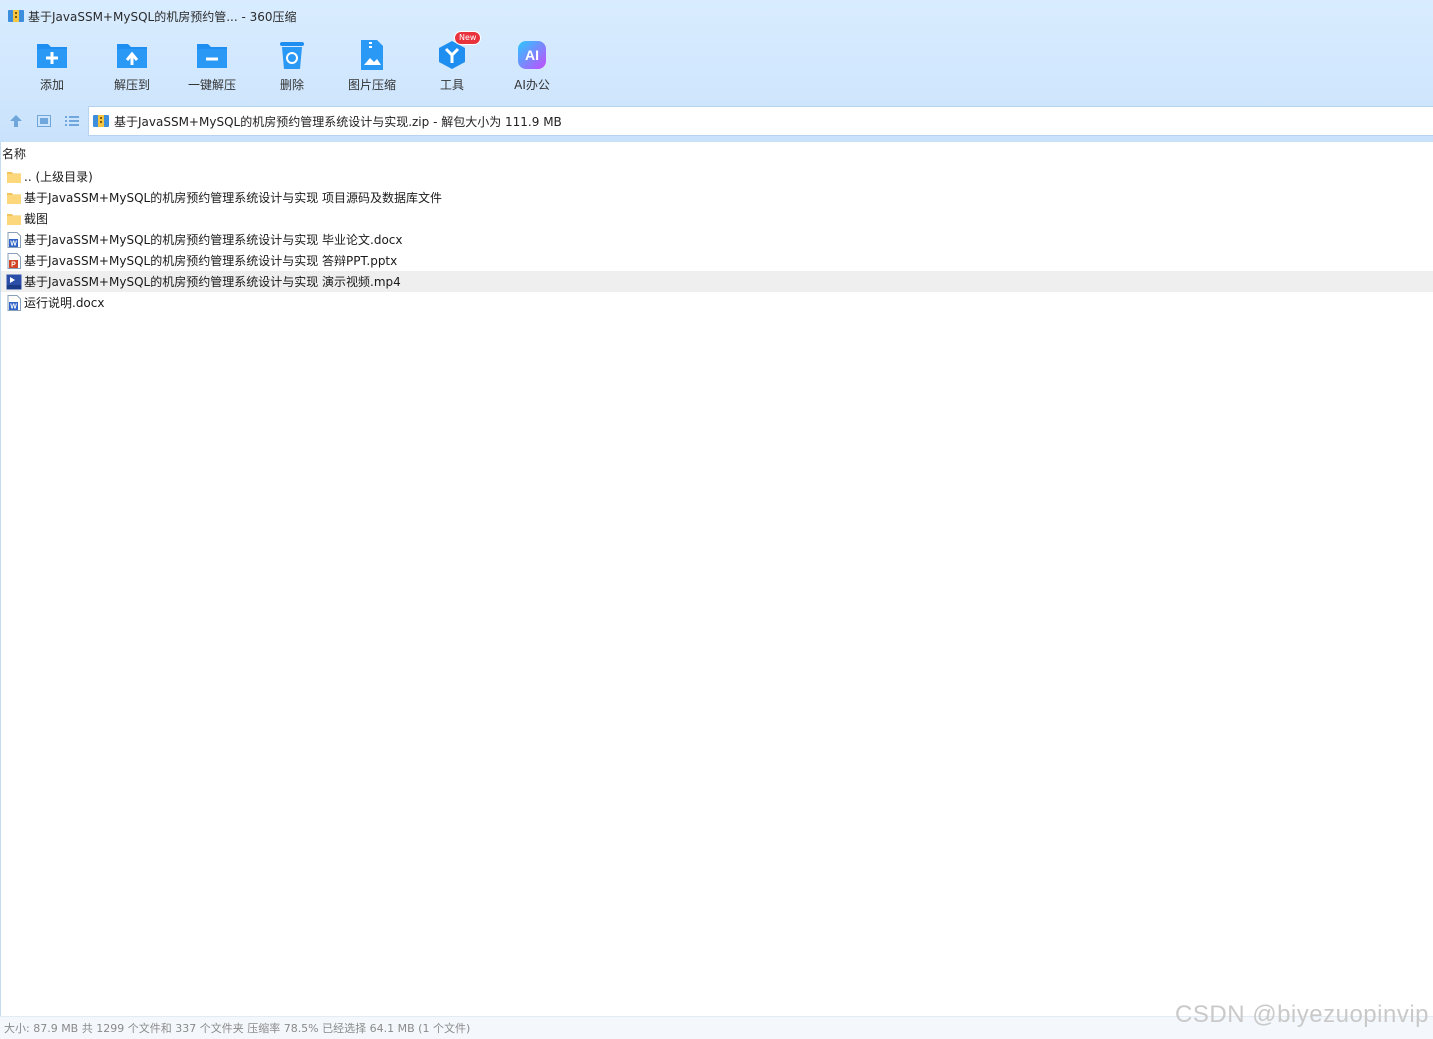 The image size is (1433, 1039). I want to click on file-name: .. (上级目录), so click(58, 177).